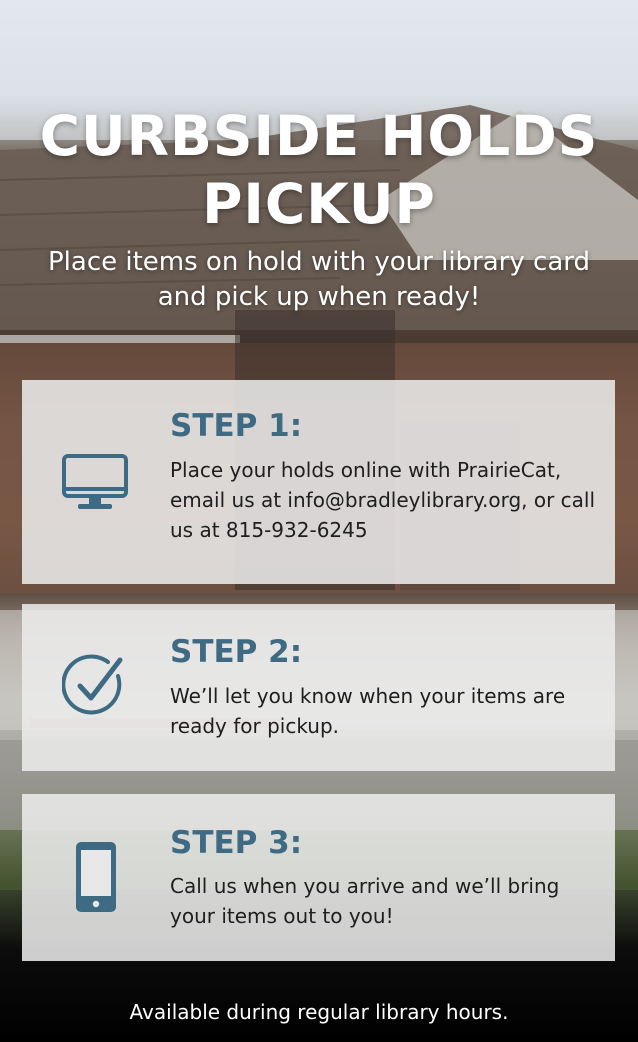  What do you see at coordinates (236, 652) in the screenshot?
I see `step-2-heading: STEP 2:` at bounding box center [236, 652].